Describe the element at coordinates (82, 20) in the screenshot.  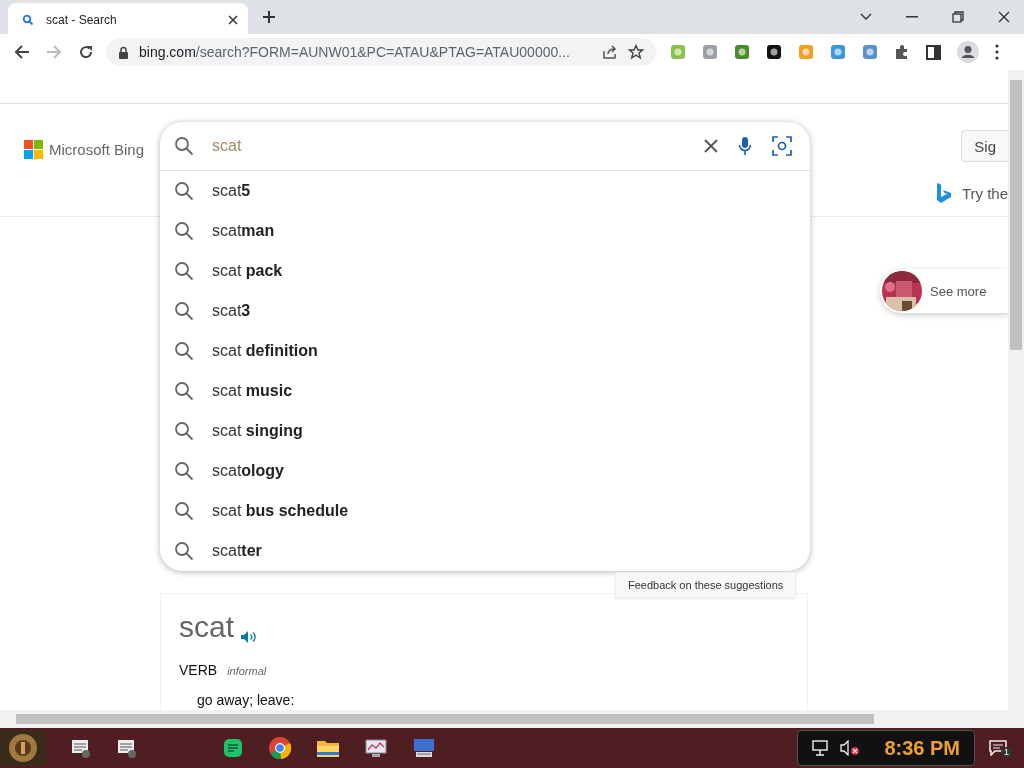
I see `tab-title: scat - Search` at that location.